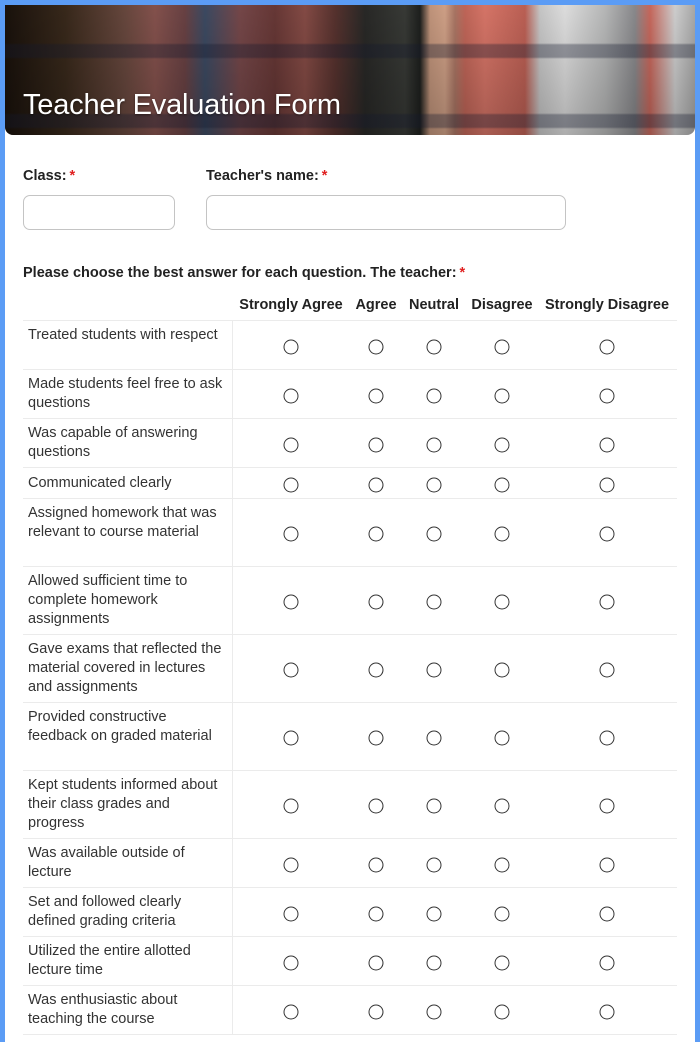 This screenshot has height=1042, width=700. I want to click on row-statement: Communicated clearly, so click(128, 483).